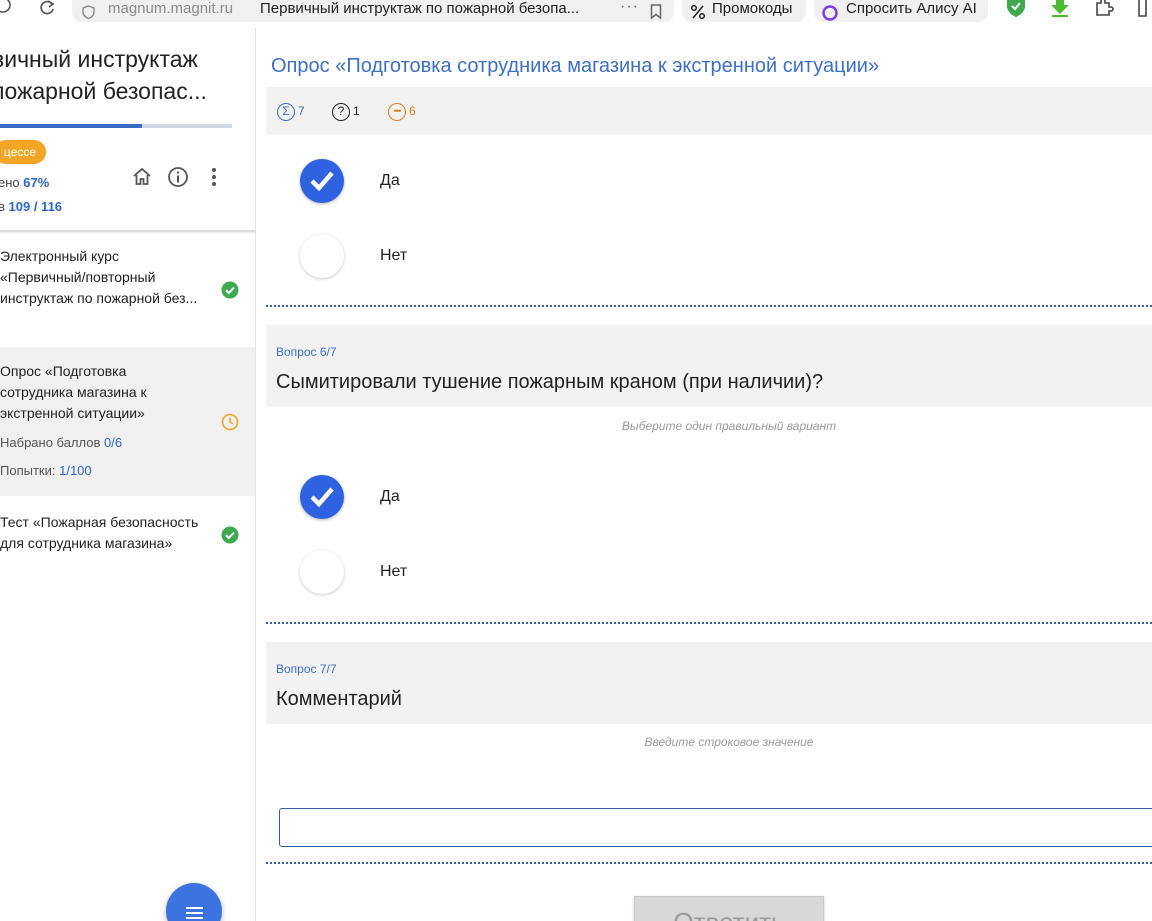 The image size is (1152, 921). Describe the element at coordinates (171, 8) in the screenshot. I see `url-domain: magnum.magnit.ru` at that location.